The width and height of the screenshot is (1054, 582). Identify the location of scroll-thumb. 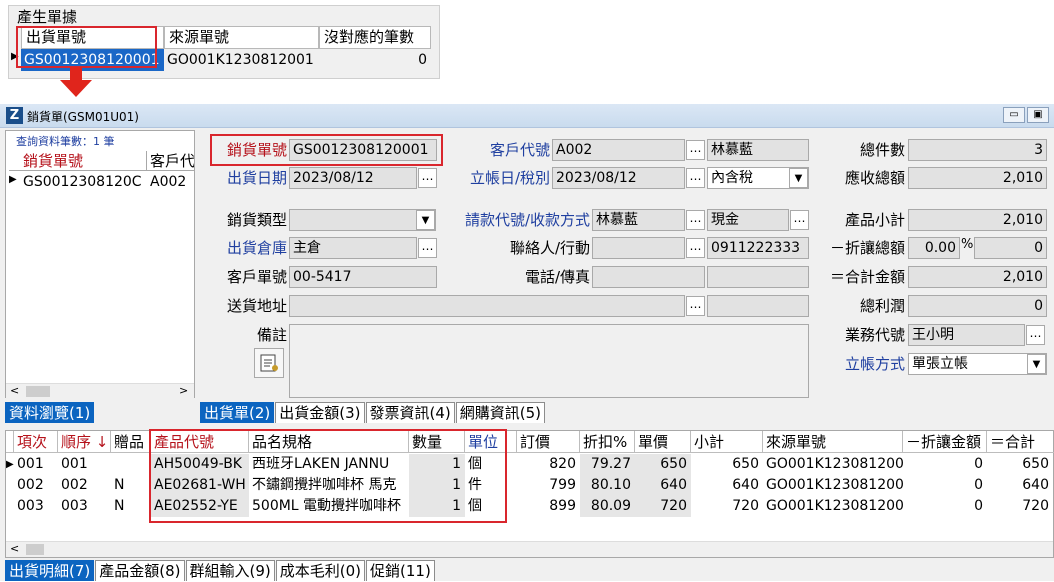
(38, 391).